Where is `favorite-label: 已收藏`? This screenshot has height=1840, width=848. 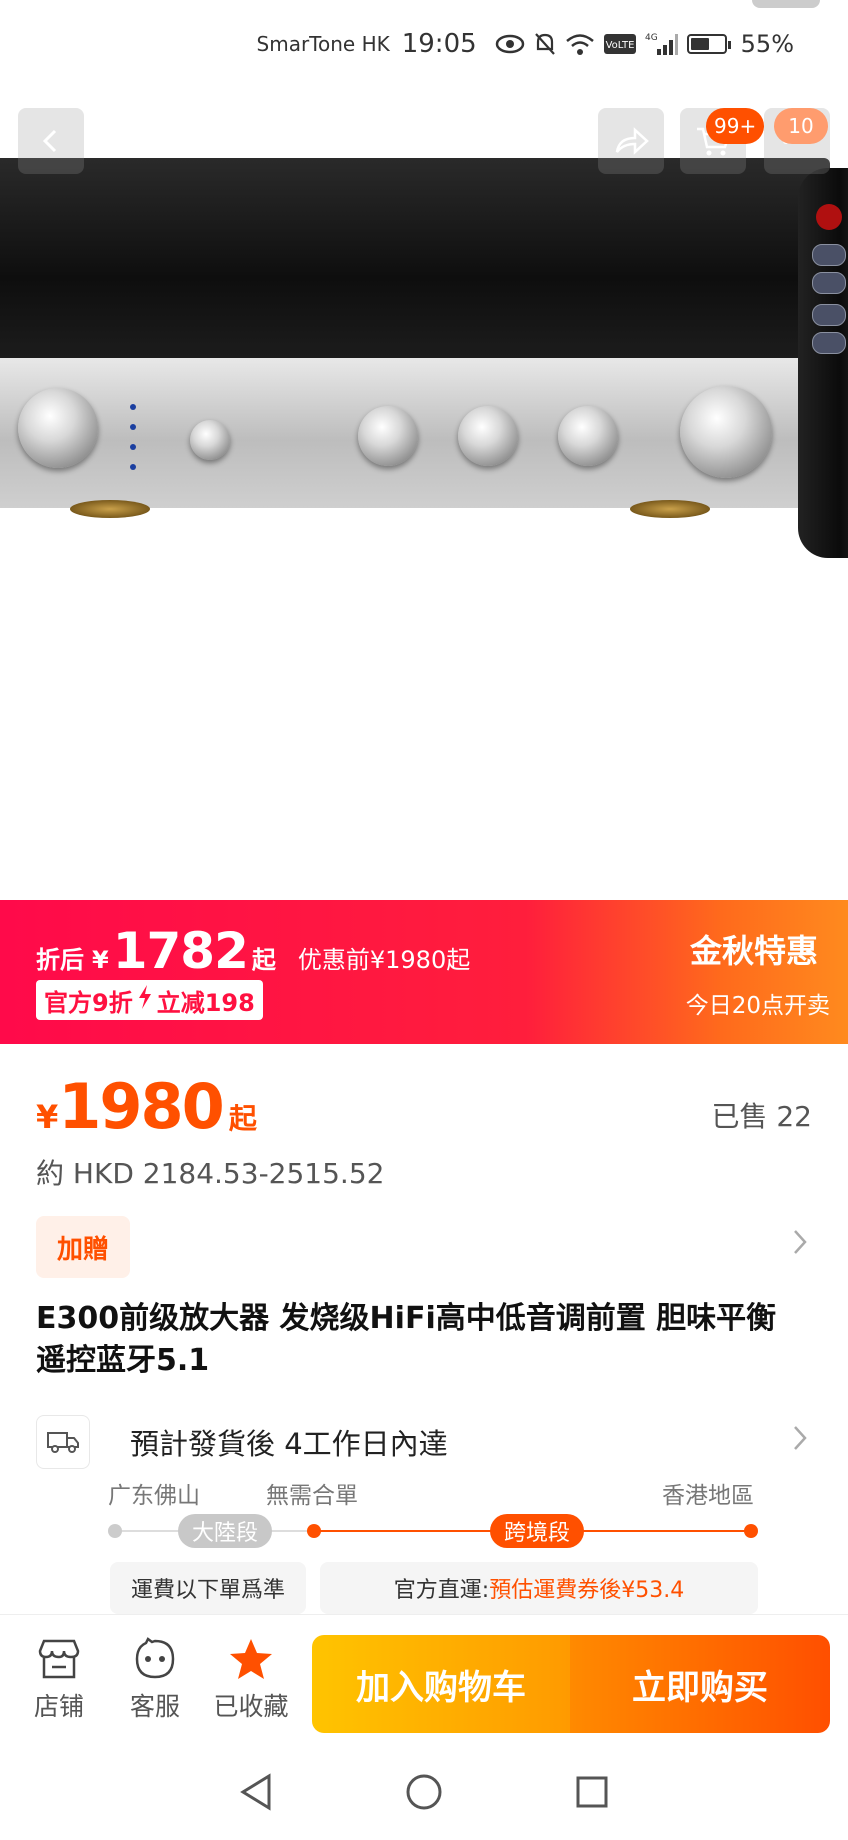 favorite-label: 已收藏 is located at coordinates (251, 1706).